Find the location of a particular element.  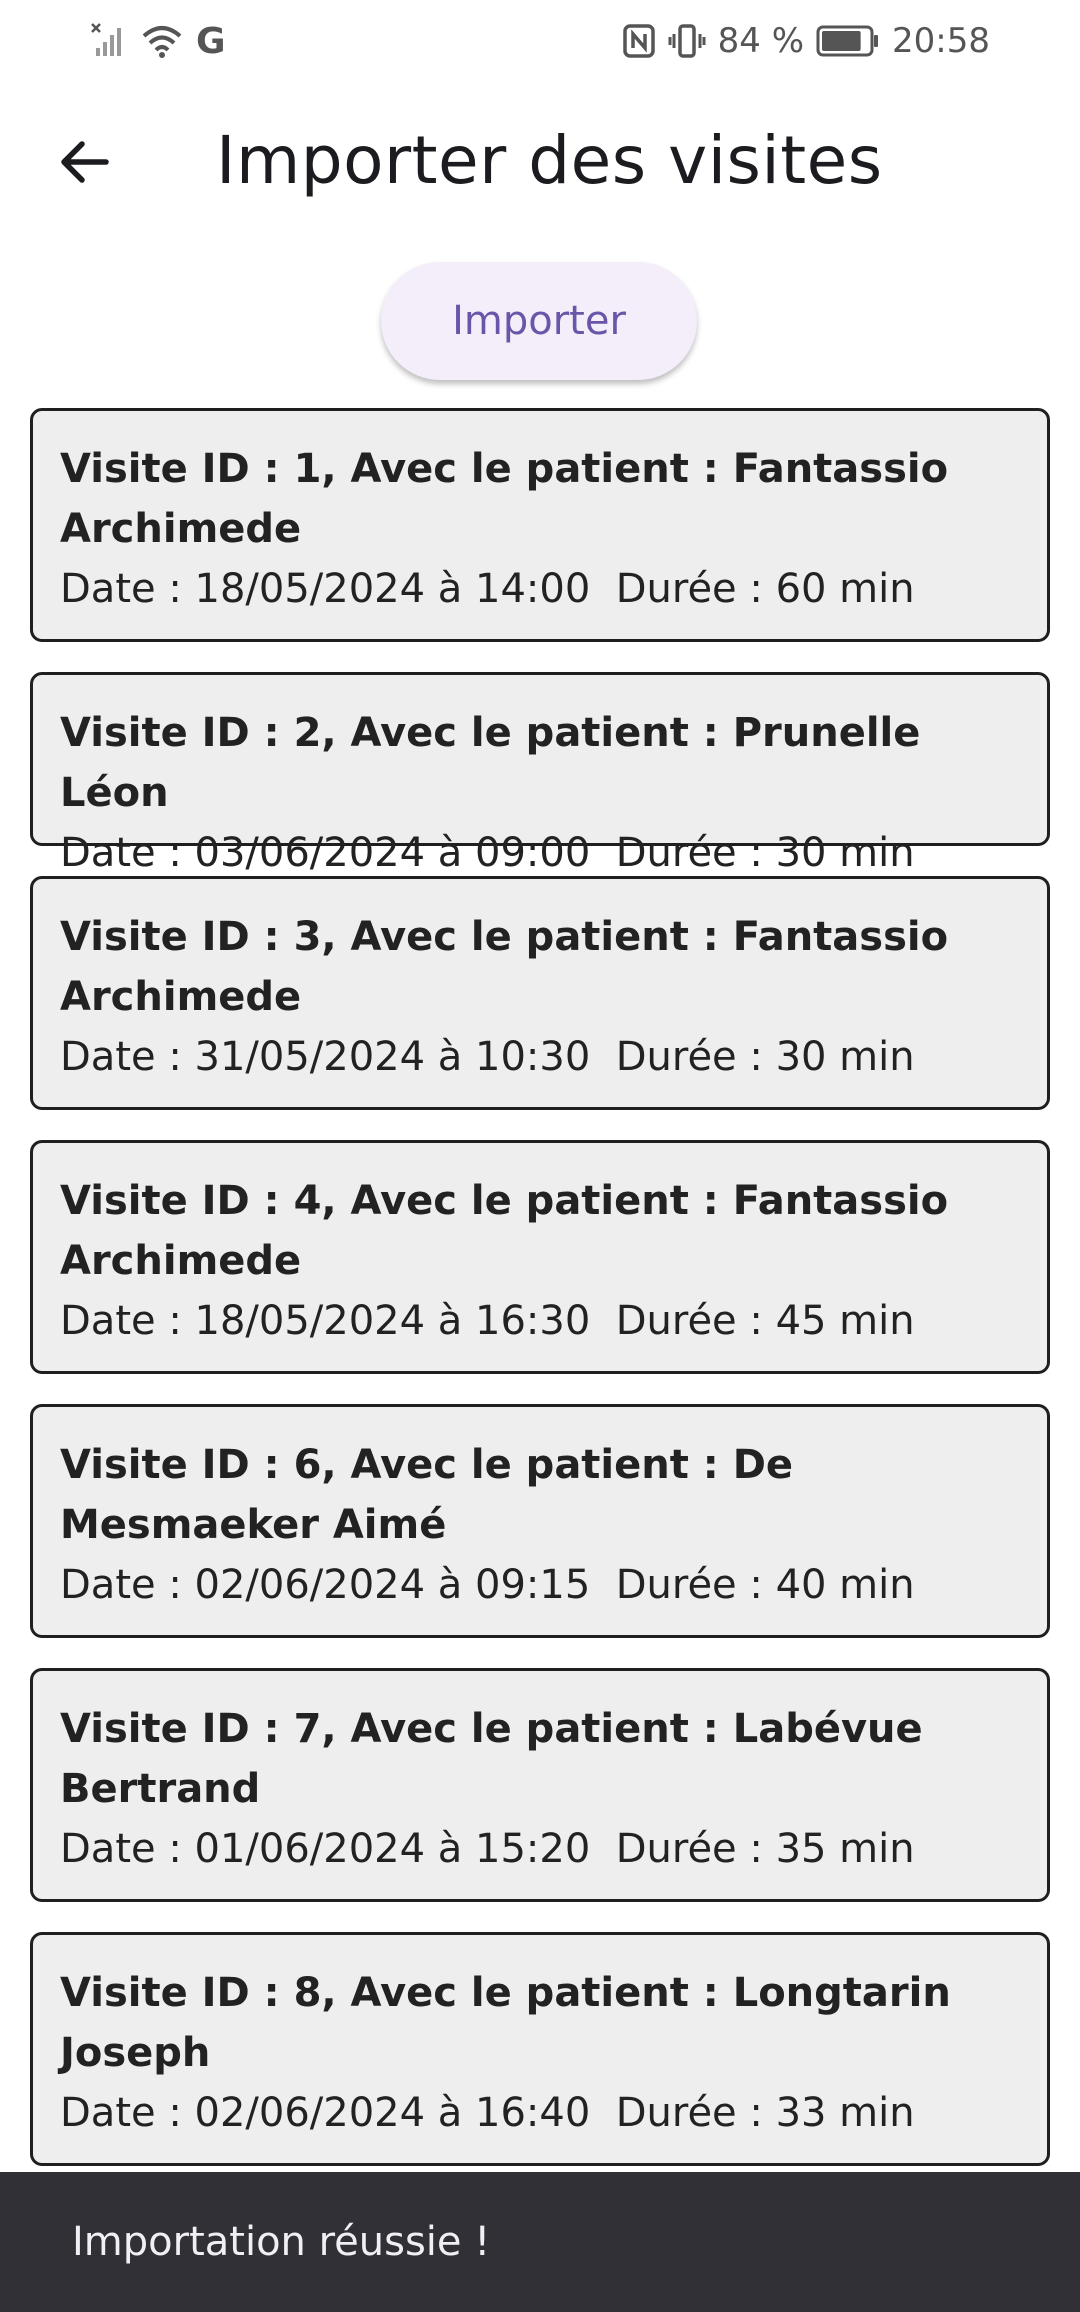

visit-date: Date : 01/06/2024 à 15:20 is located at coordinates (325, 1849).